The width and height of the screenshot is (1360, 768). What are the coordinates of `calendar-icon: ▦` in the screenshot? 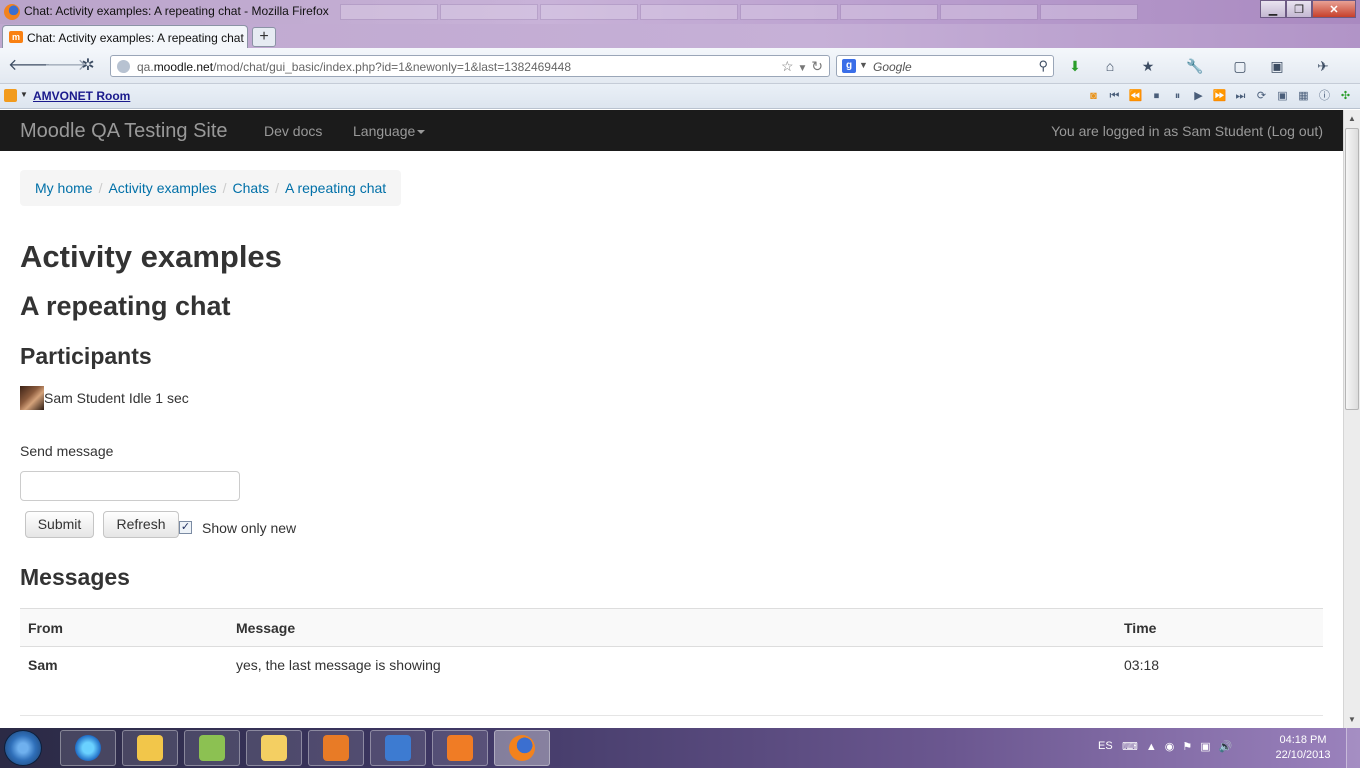 It's located at (1303, 96).